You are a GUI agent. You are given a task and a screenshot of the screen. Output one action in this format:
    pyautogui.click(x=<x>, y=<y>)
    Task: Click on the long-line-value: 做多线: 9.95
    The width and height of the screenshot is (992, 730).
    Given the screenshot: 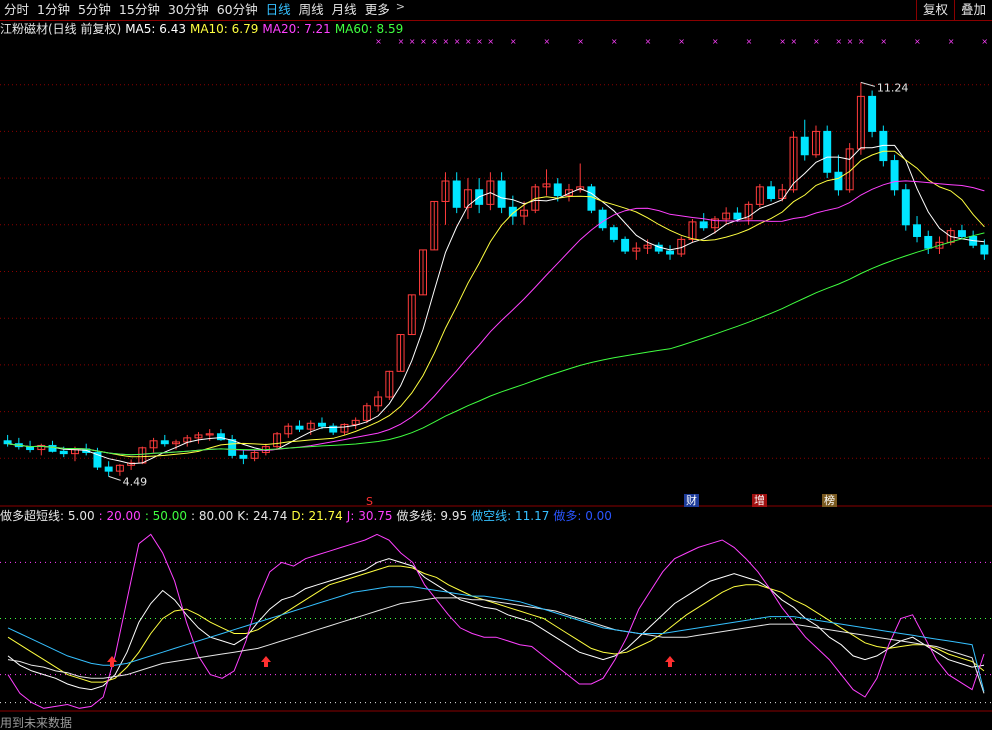 What is the action you would take?
    pyautogui.click(x=432, y=516)
    